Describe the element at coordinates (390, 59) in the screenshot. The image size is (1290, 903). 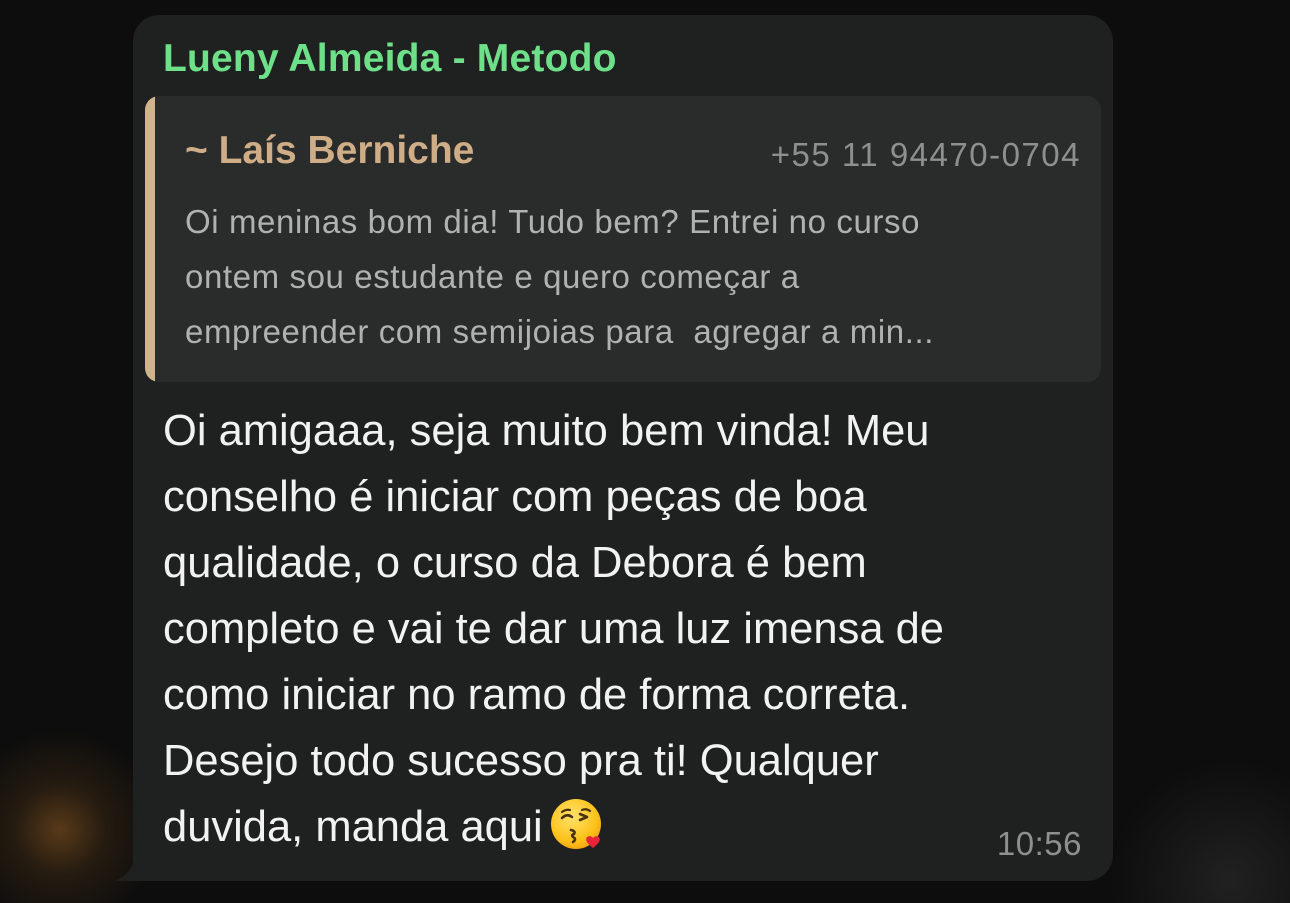
I see `sender-name: Lueny Almeida - Metodo` at that location.